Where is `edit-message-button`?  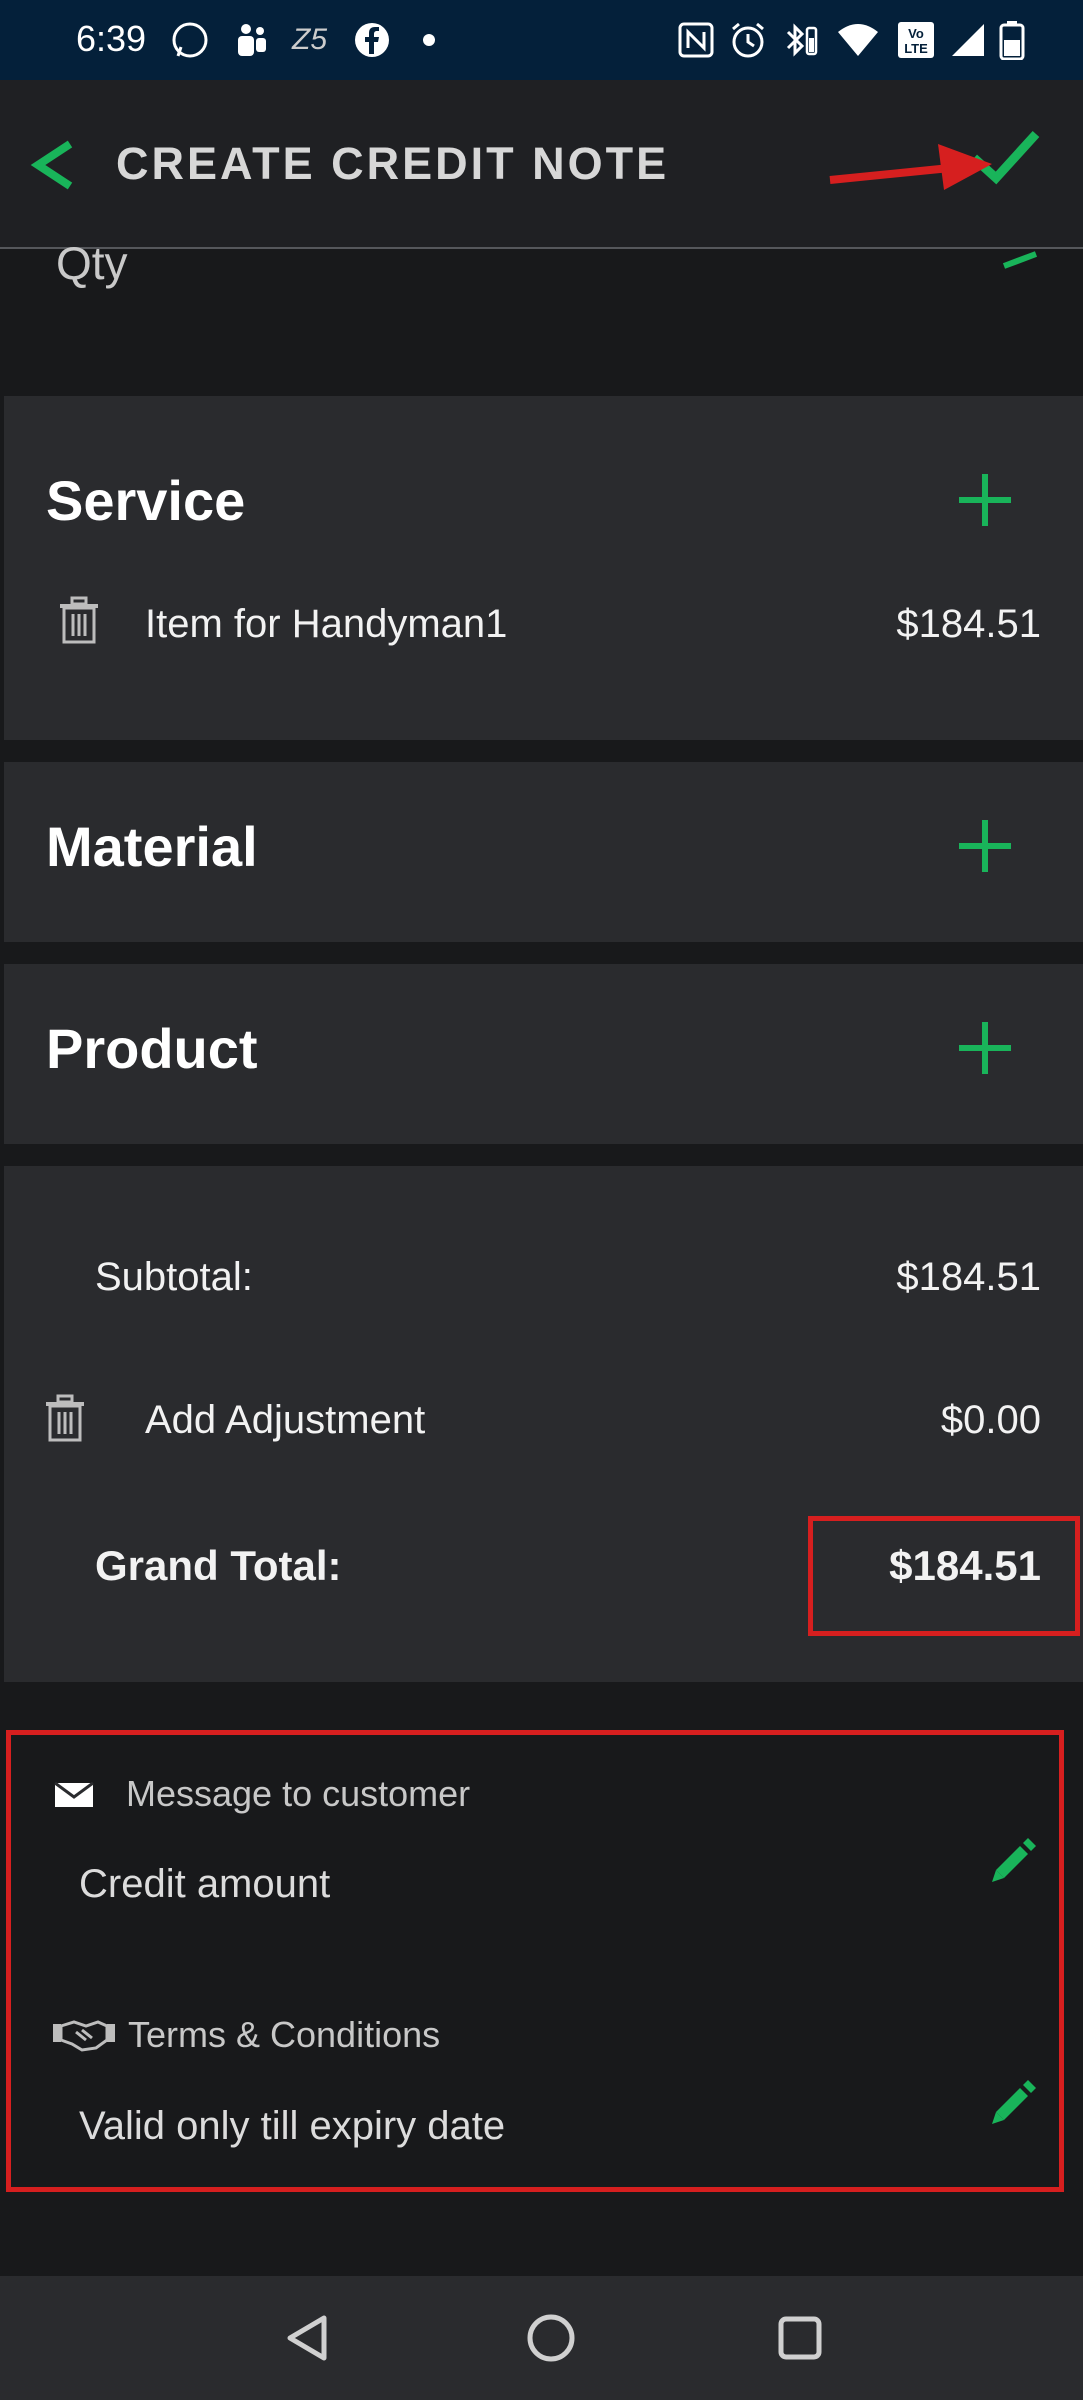
edit-message-button is located at coordinates (1013, 1861).